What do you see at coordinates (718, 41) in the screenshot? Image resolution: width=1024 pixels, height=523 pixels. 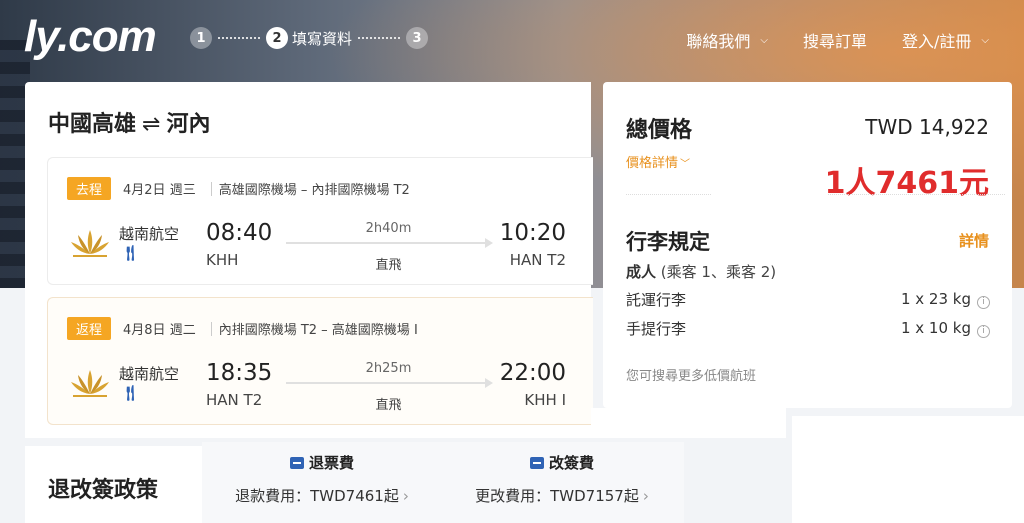 I see `nav-contact-label: 聯絡我們` at bounding box center [718, 41].